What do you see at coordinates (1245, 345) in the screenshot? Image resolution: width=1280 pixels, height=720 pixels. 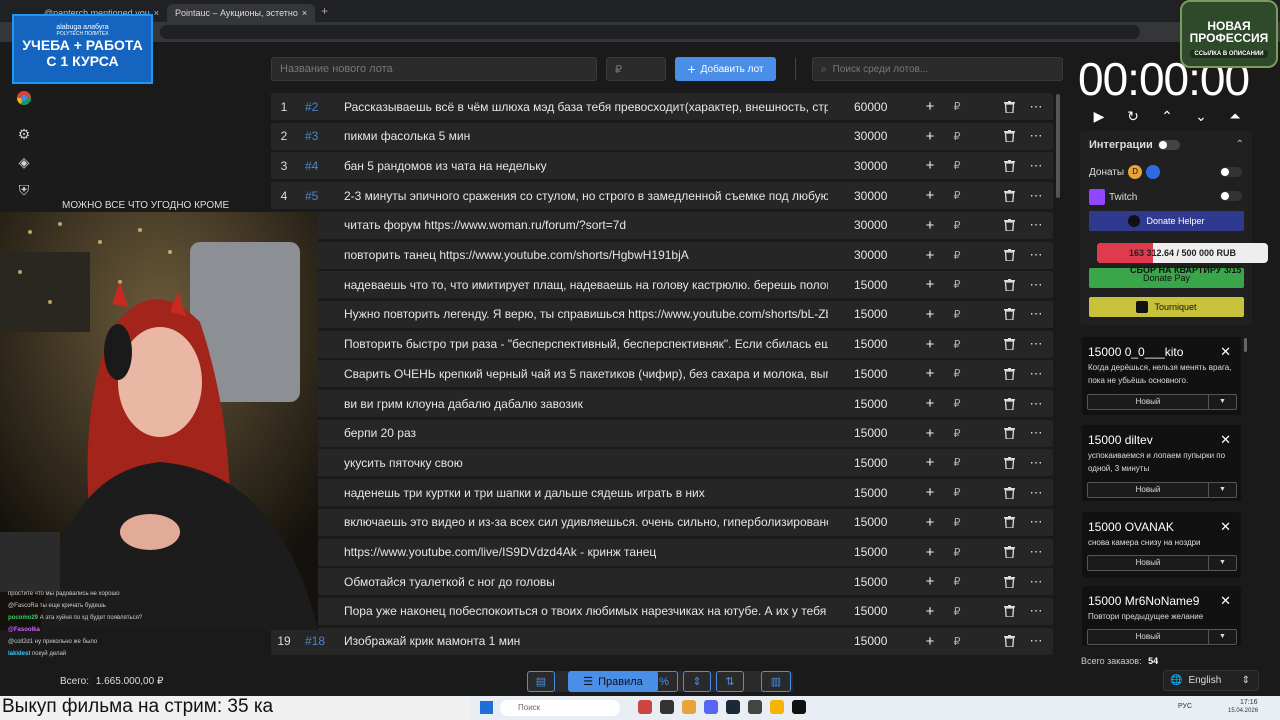 I see `orders-scrollbar` at bounding box center [1245, 345].